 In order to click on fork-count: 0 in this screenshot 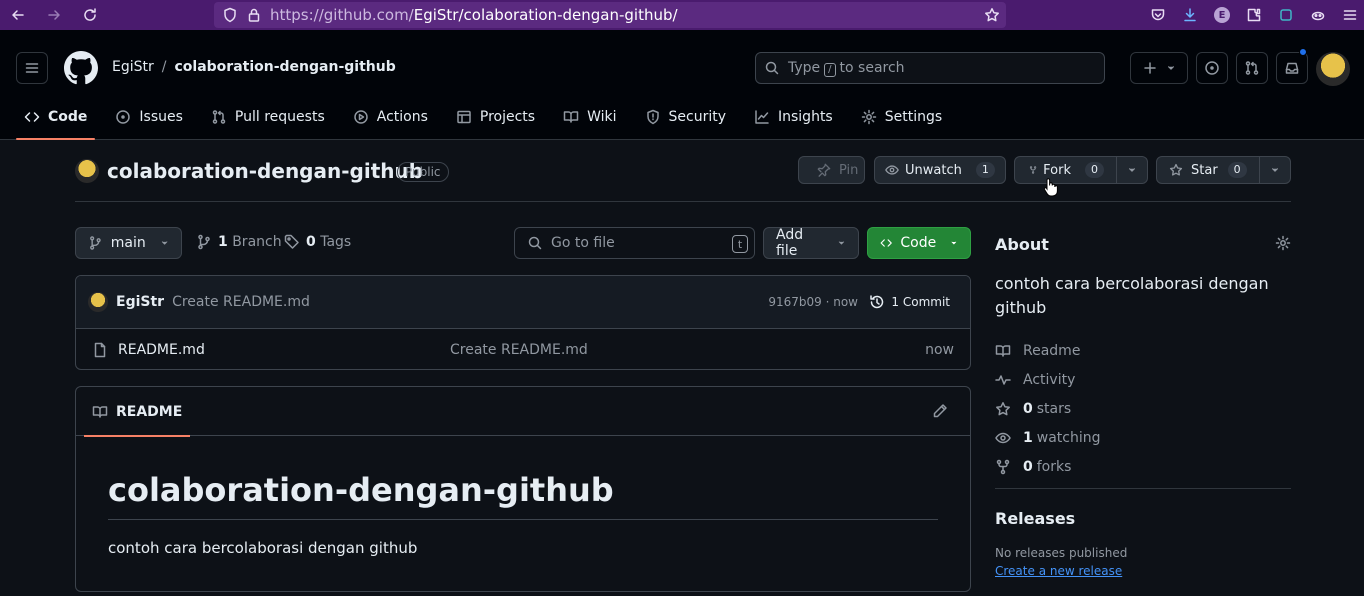, I will do `click(1094, 170)`.